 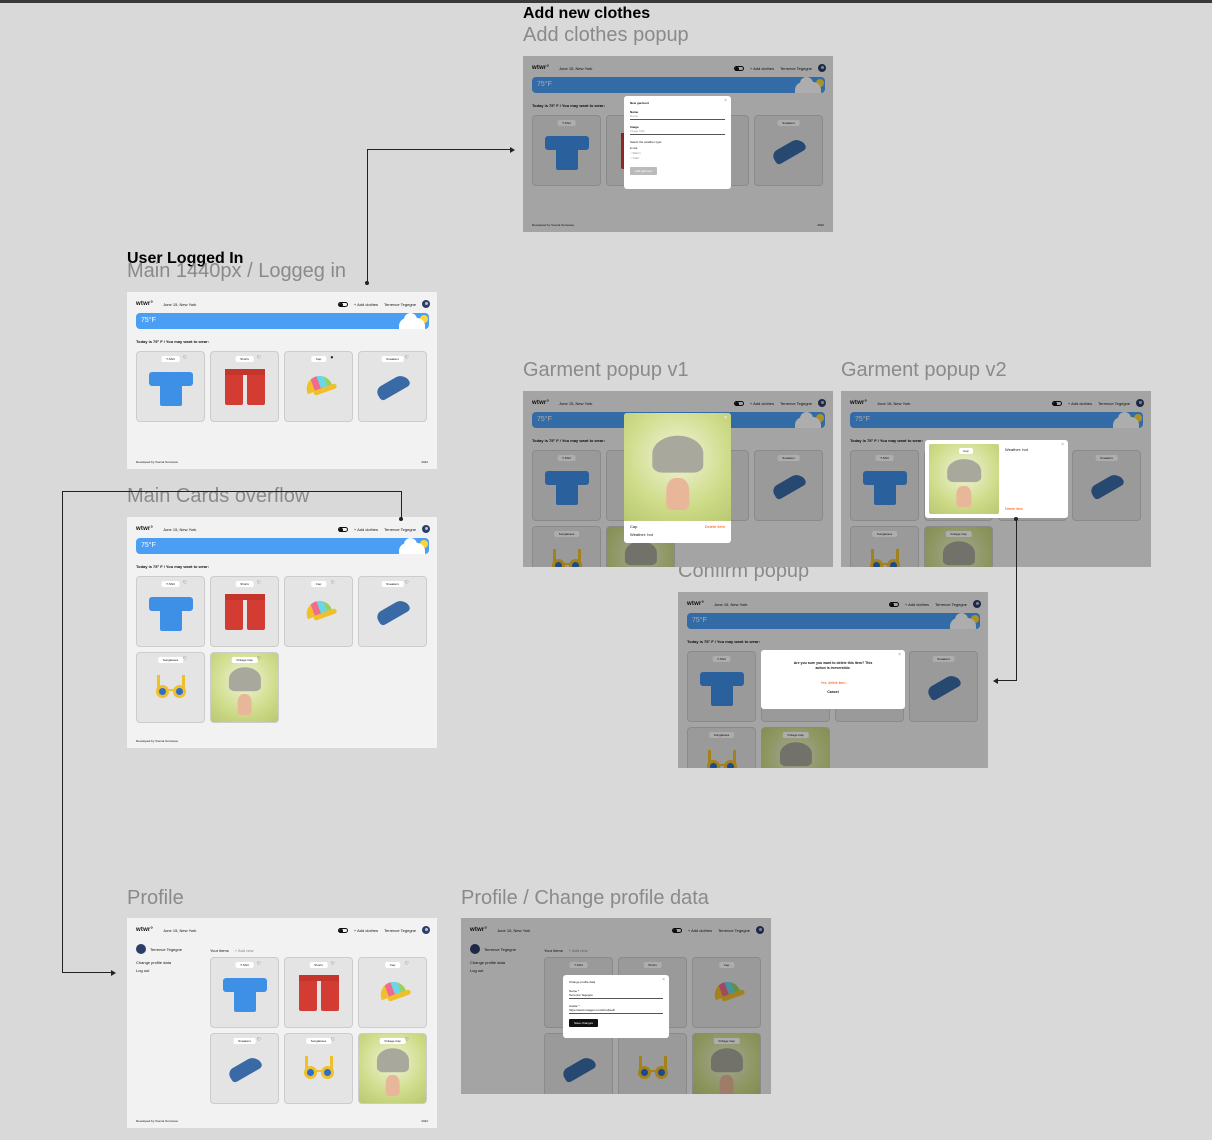 I want to click on name-input: Terrence Tegegne, so click(x=616, y=996).